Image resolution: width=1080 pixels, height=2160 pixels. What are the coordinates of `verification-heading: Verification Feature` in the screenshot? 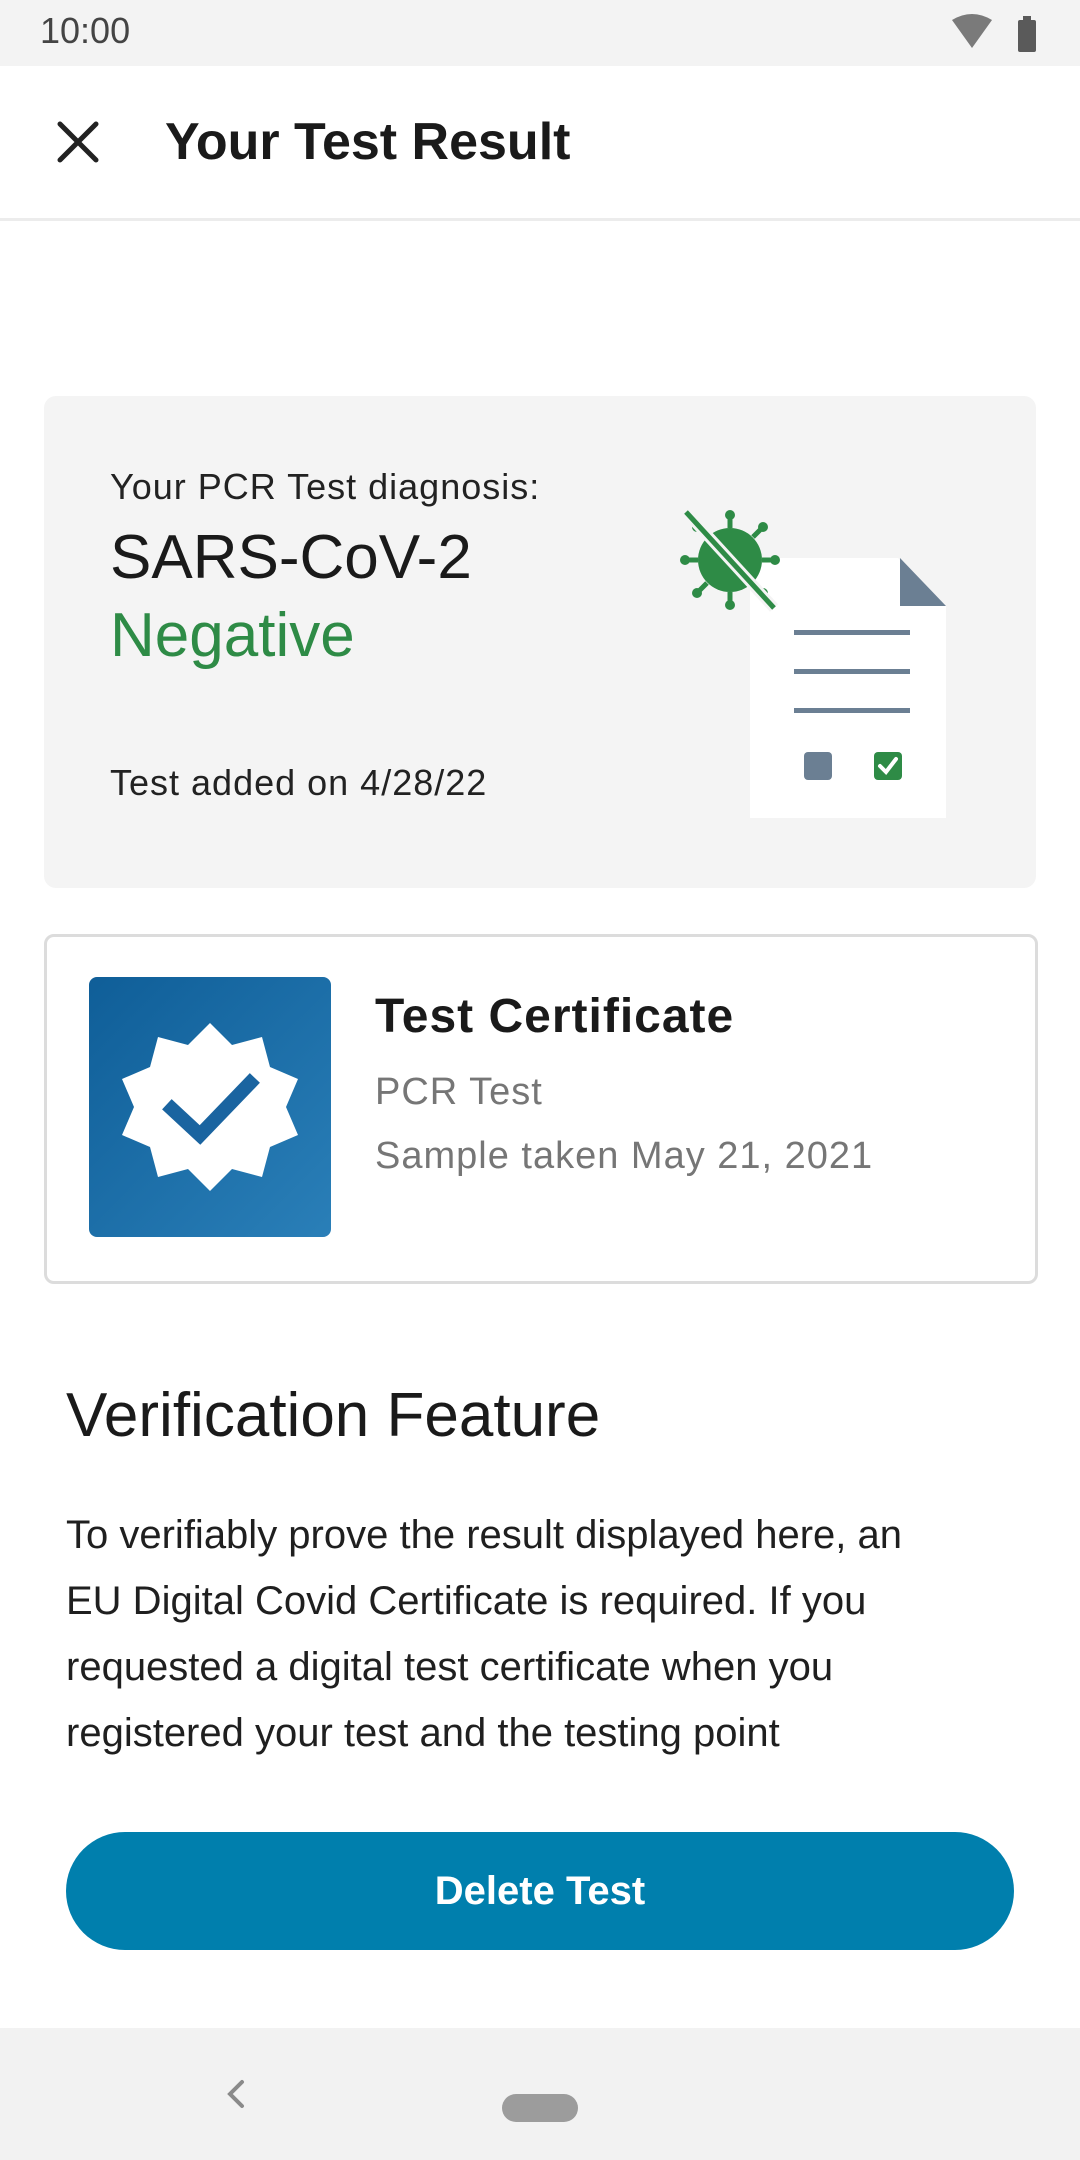 It's located at (333, 1415).